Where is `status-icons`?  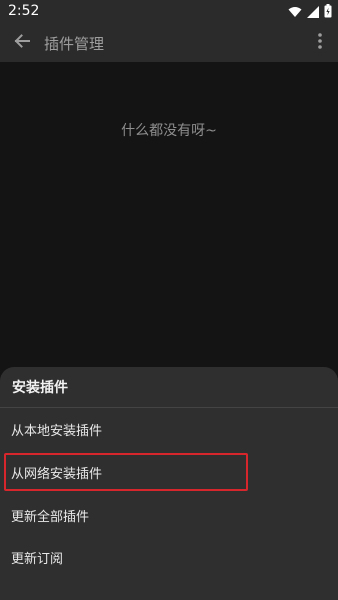 status-icons is located at coordinates (310, 12).